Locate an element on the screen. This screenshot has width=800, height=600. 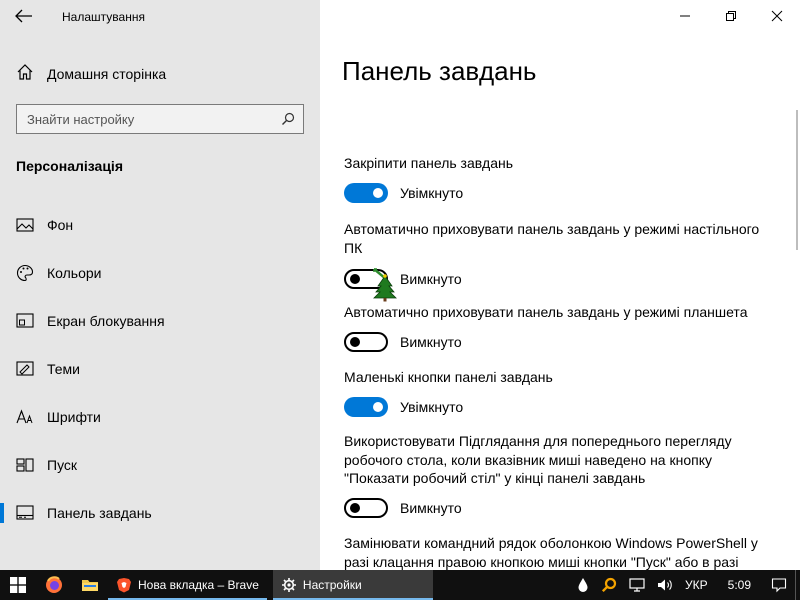
restore-icon is located at coordinates (731, 16).